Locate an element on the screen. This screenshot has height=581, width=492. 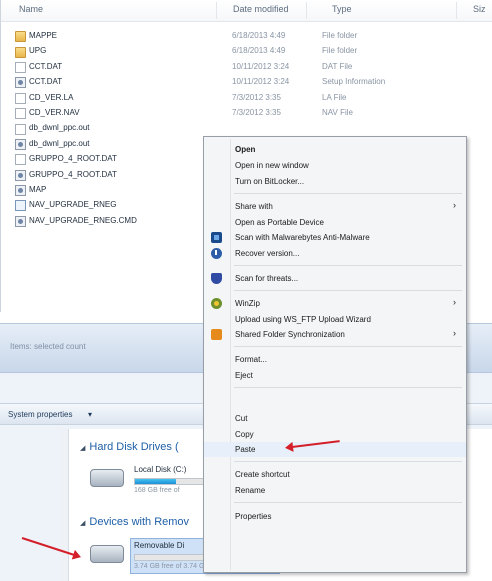
file-row: MAPPE 6/18/2013 4:49 File folder is located at coordinates (253, 36).